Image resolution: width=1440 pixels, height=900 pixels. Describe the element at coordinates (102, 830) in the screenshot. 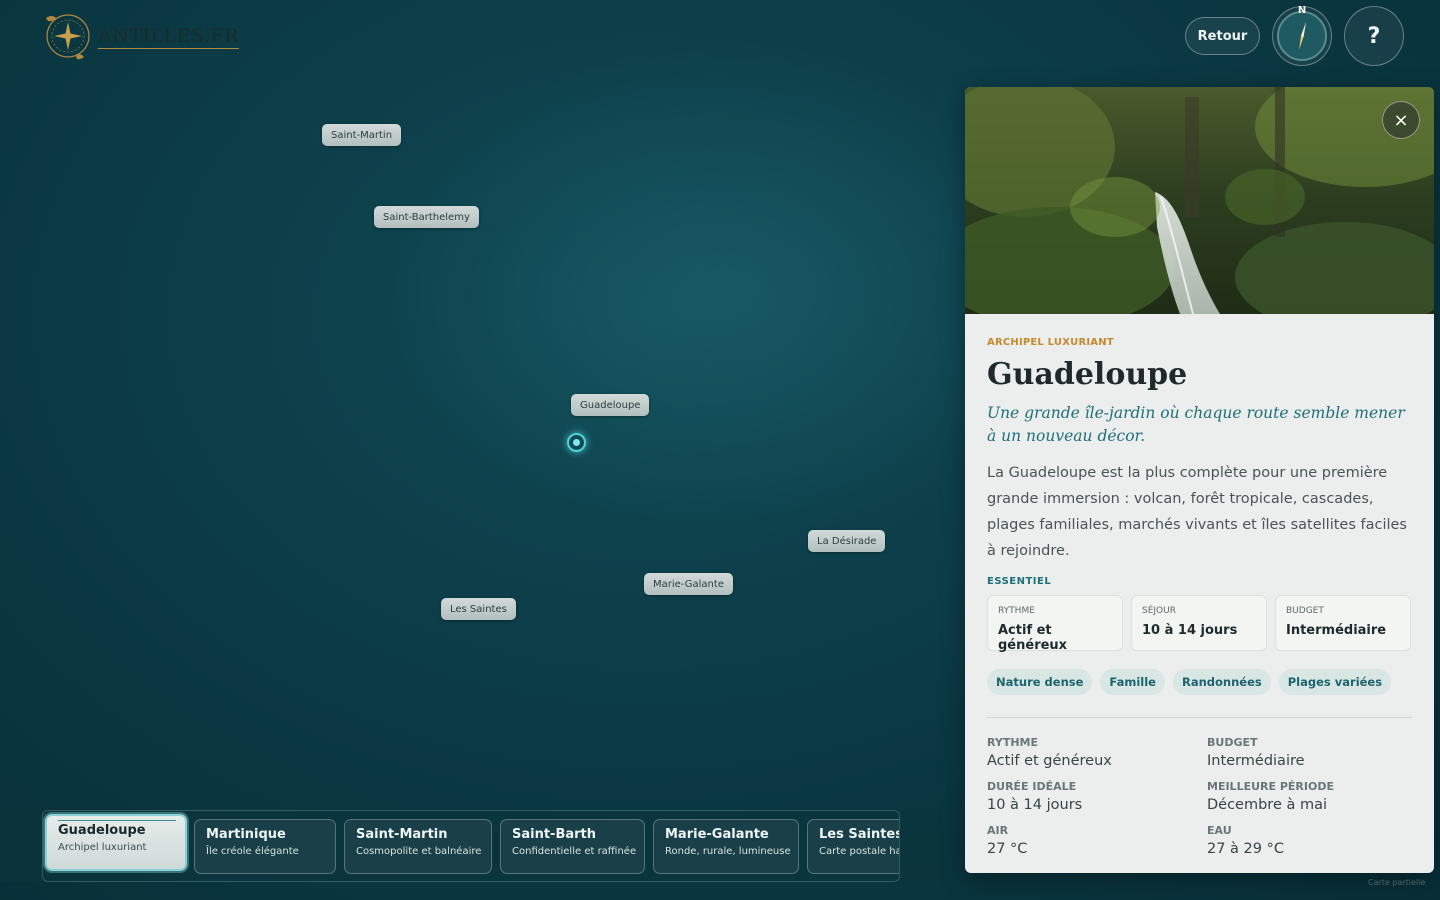

I see `island-card-title: Guadeloupe` at that location.